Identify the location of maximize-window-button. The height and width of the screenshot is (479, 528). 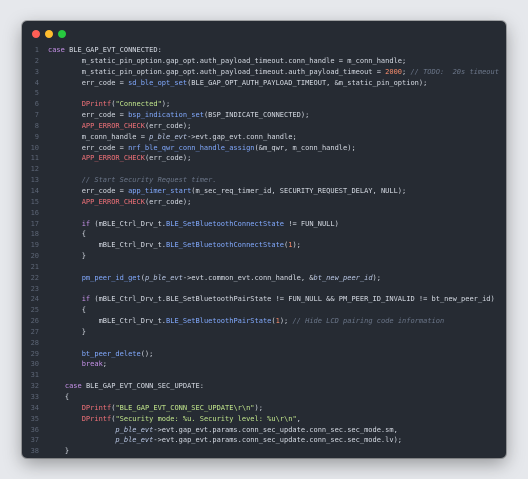
(62, 34).